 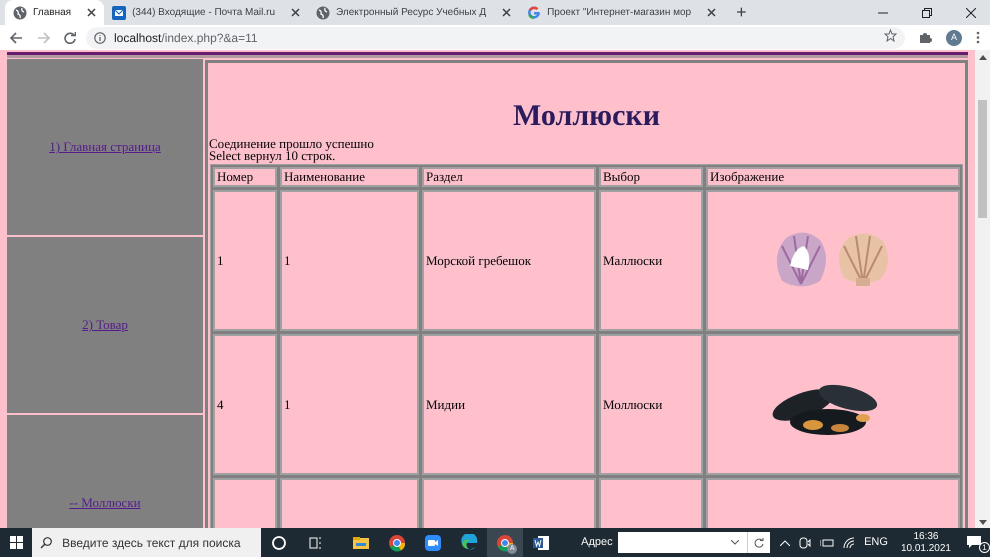 What do you see at coordinates (119, 13) in the screenshot?
I see `mail-icon` at bounding box center [119, 13].